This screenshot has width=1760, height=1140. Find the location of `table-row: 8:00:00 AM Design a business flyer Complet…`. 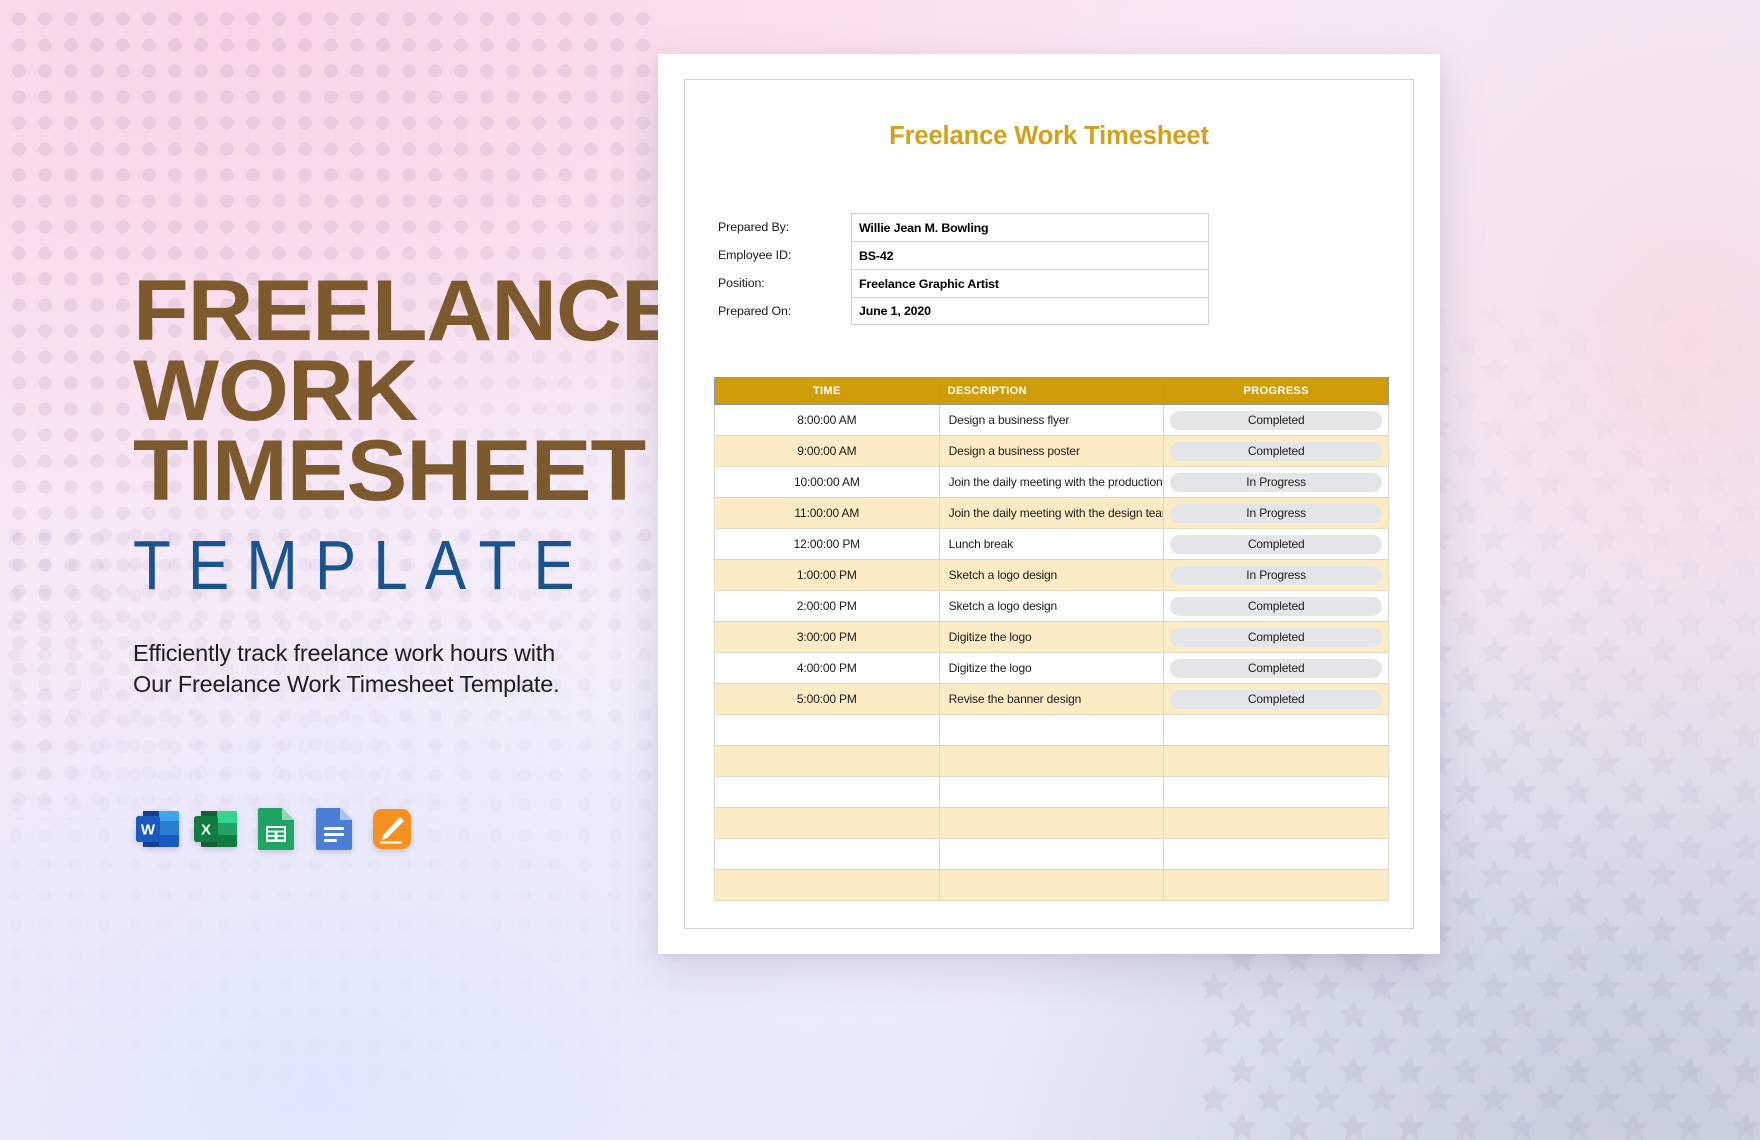

table-row: 8:00:00 AM Design a business flyer Complet… is located at coordinates (1051, 420).